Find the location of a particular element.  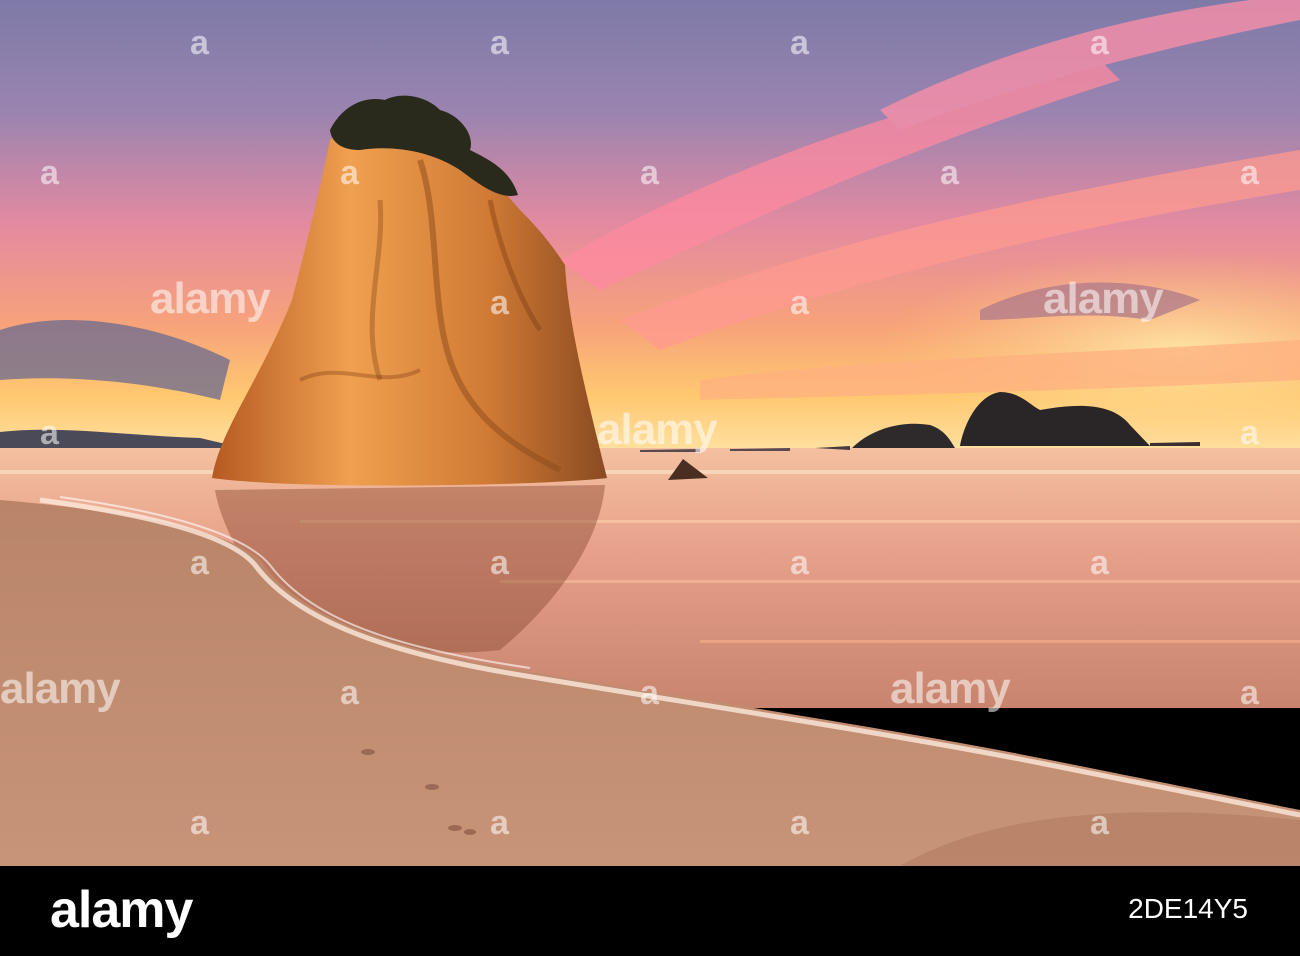

alamy-logo: alamy is located at coordinates (121, 910).